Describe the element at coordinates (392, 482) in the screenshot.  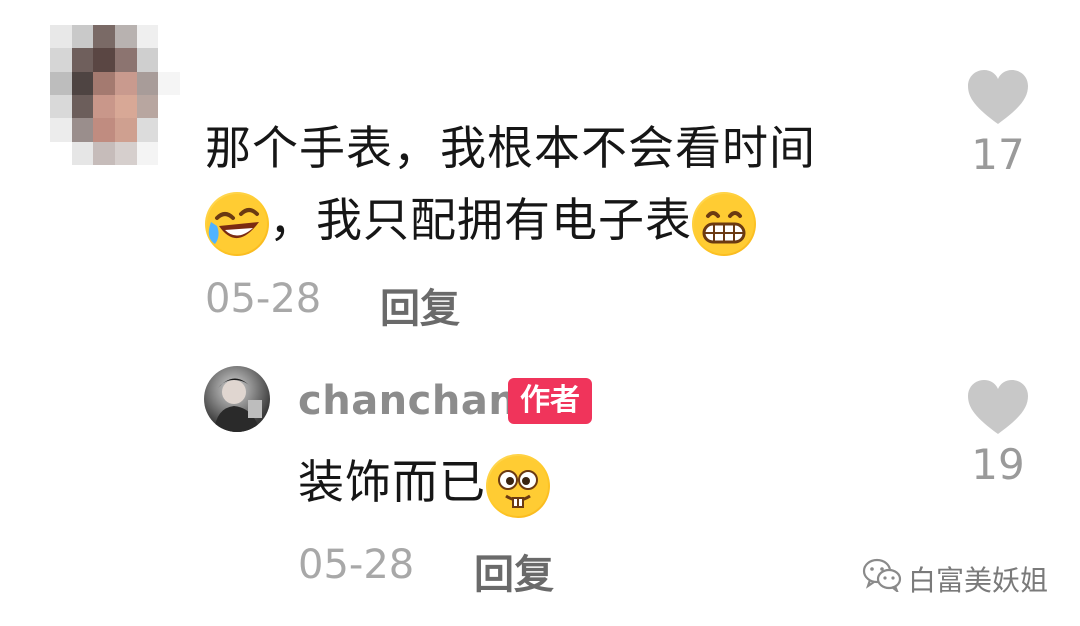
I see `reply-text: 装饰而已` at that location.